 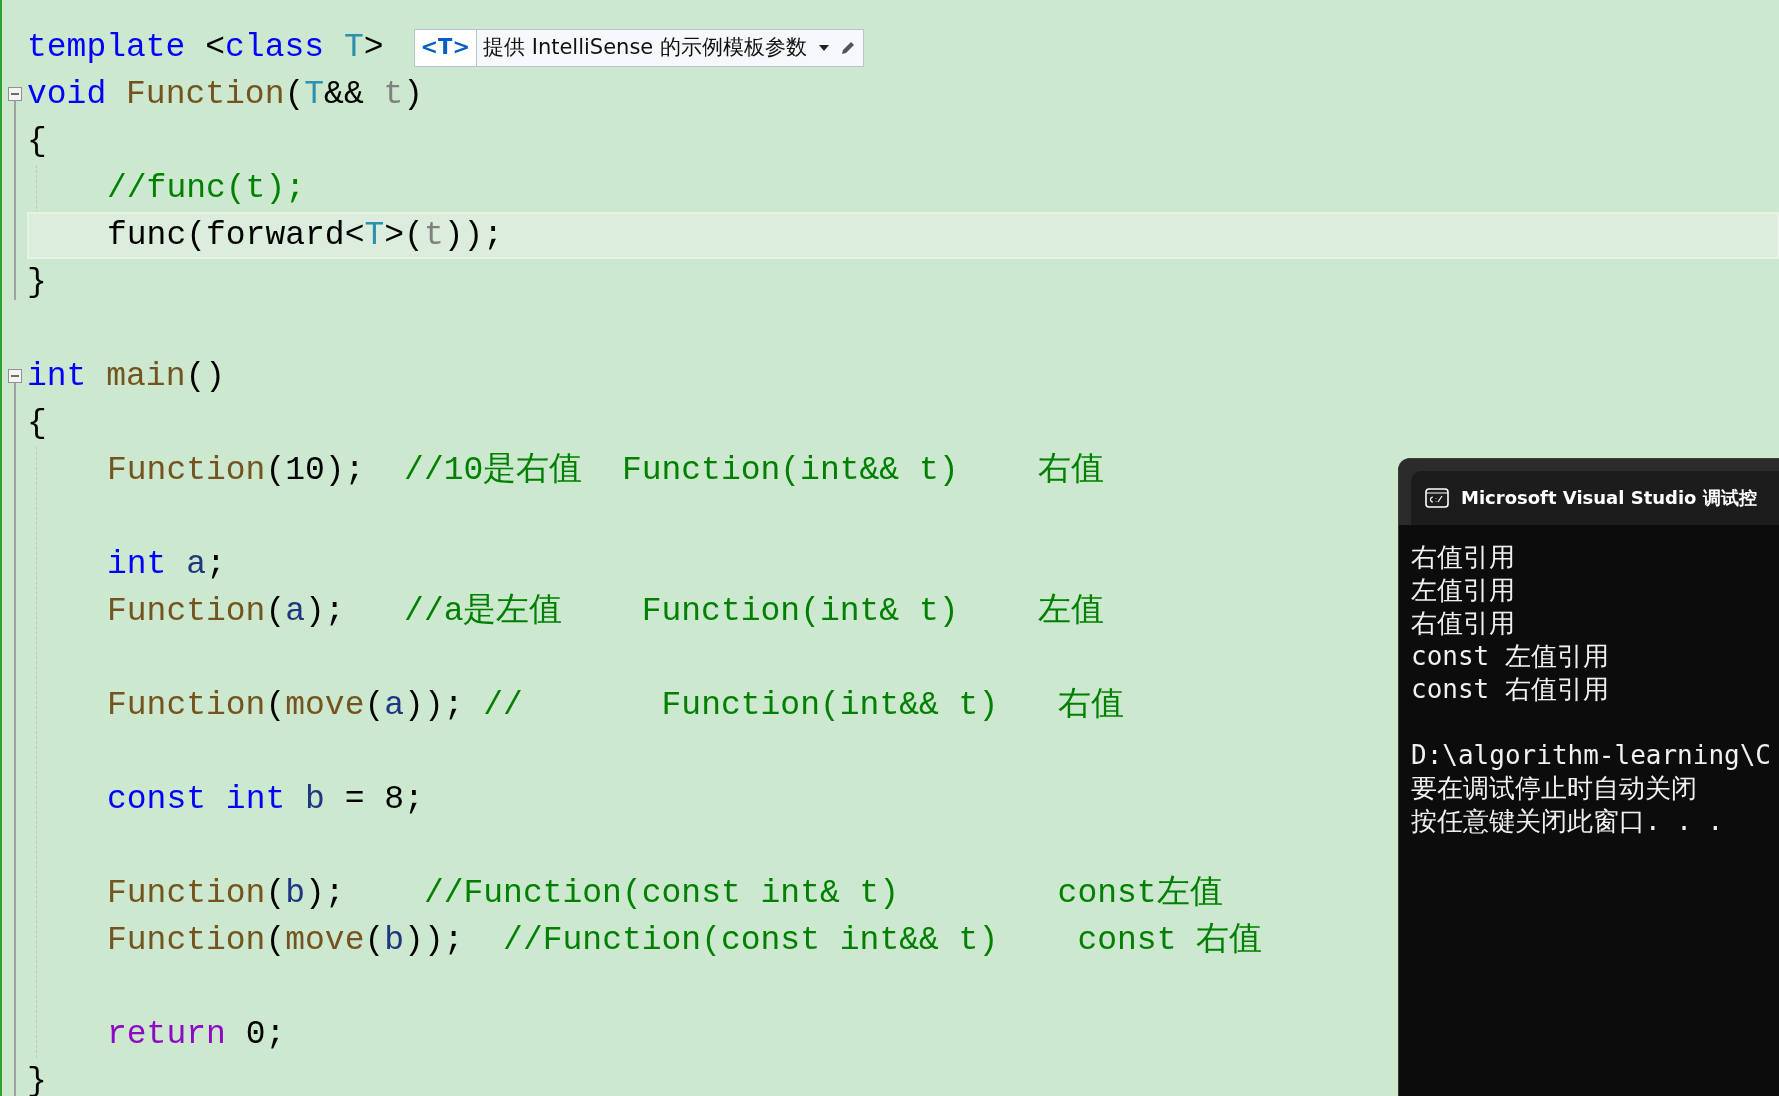 What do you see at coordinates (823, 47) in the screenshot?
I see `caret-icon` at bounding box center [823, 47].